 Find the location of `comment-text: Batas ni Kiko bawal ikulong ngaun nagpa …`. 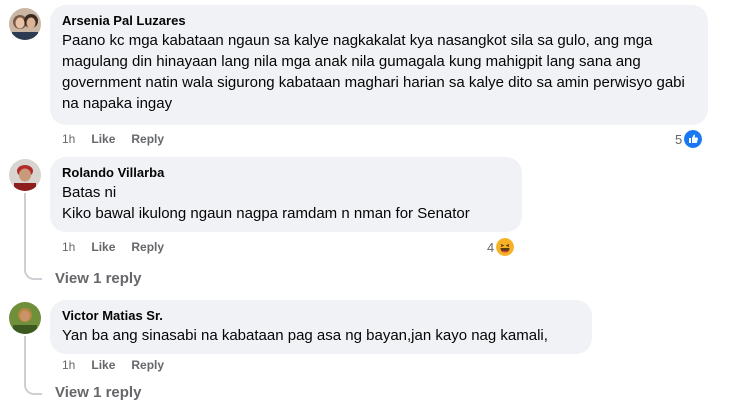

comment-text: Batas ni Kiko bawal ikulong ngaun nagpa … is located at coordinates (266, 203).